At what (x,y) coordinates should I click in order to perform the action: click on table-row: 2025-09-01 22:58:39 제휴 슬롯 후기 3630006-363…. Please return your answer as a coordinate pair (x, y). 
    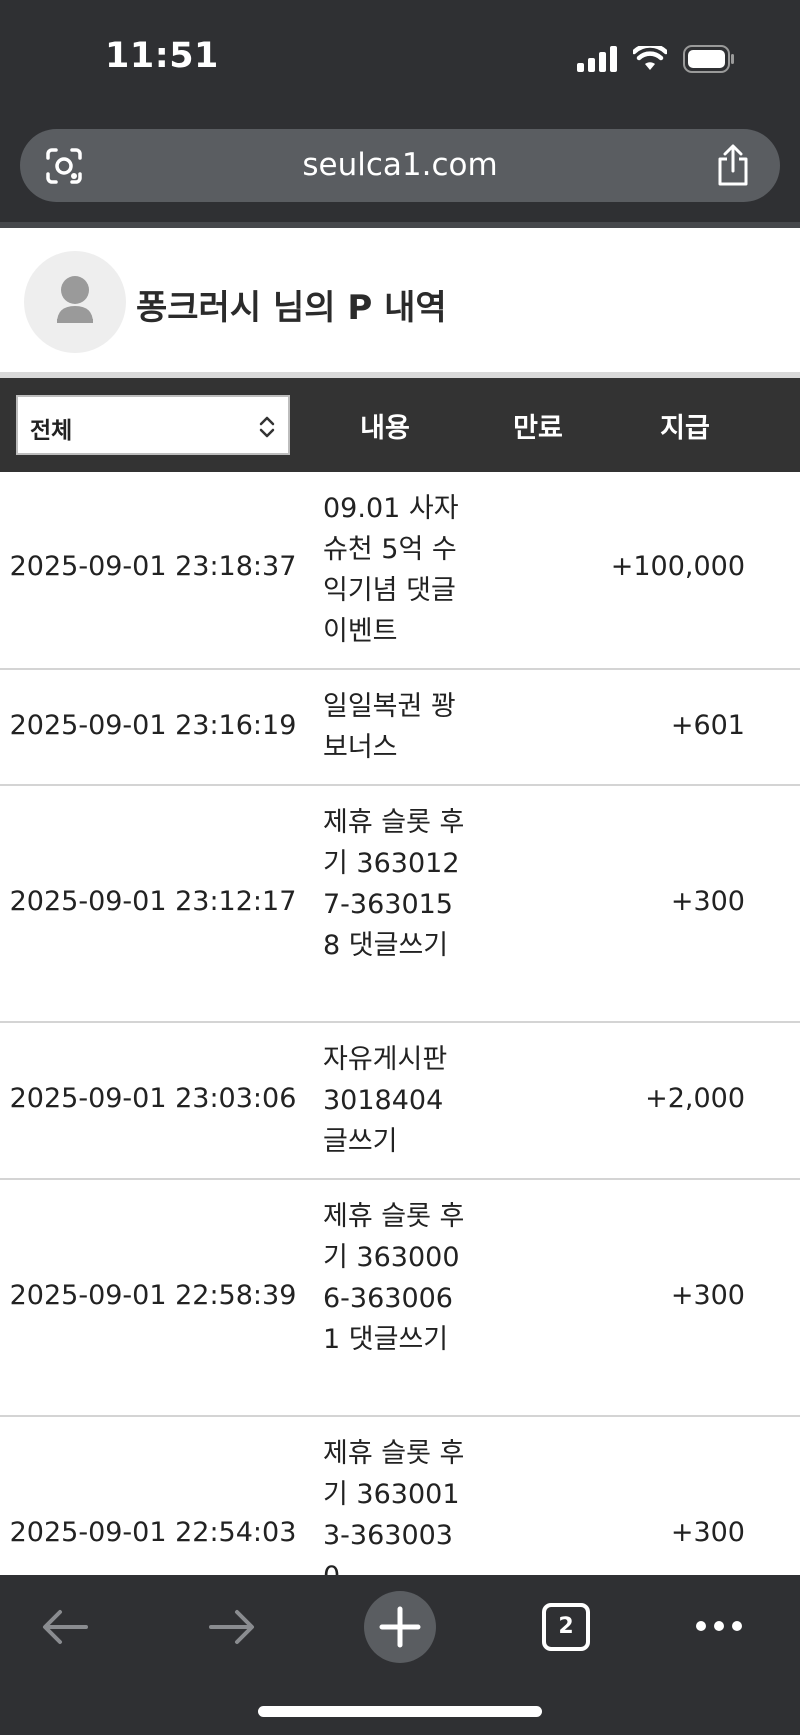
    Looking at the image, I should click on (400, 1298).